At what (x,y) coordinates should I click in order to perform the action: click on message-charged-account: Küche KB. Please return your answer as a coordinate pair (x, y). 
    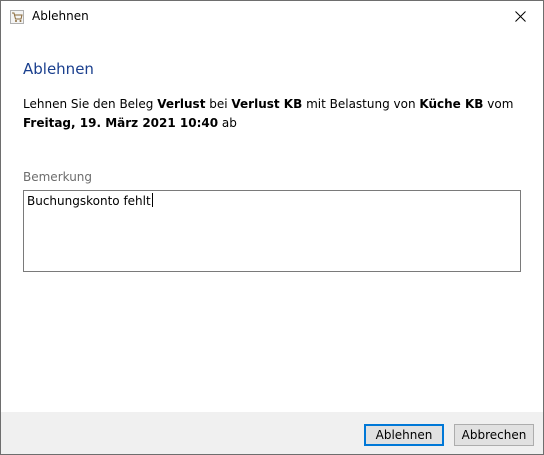
    Looking at the image, I should click on (451, 104).